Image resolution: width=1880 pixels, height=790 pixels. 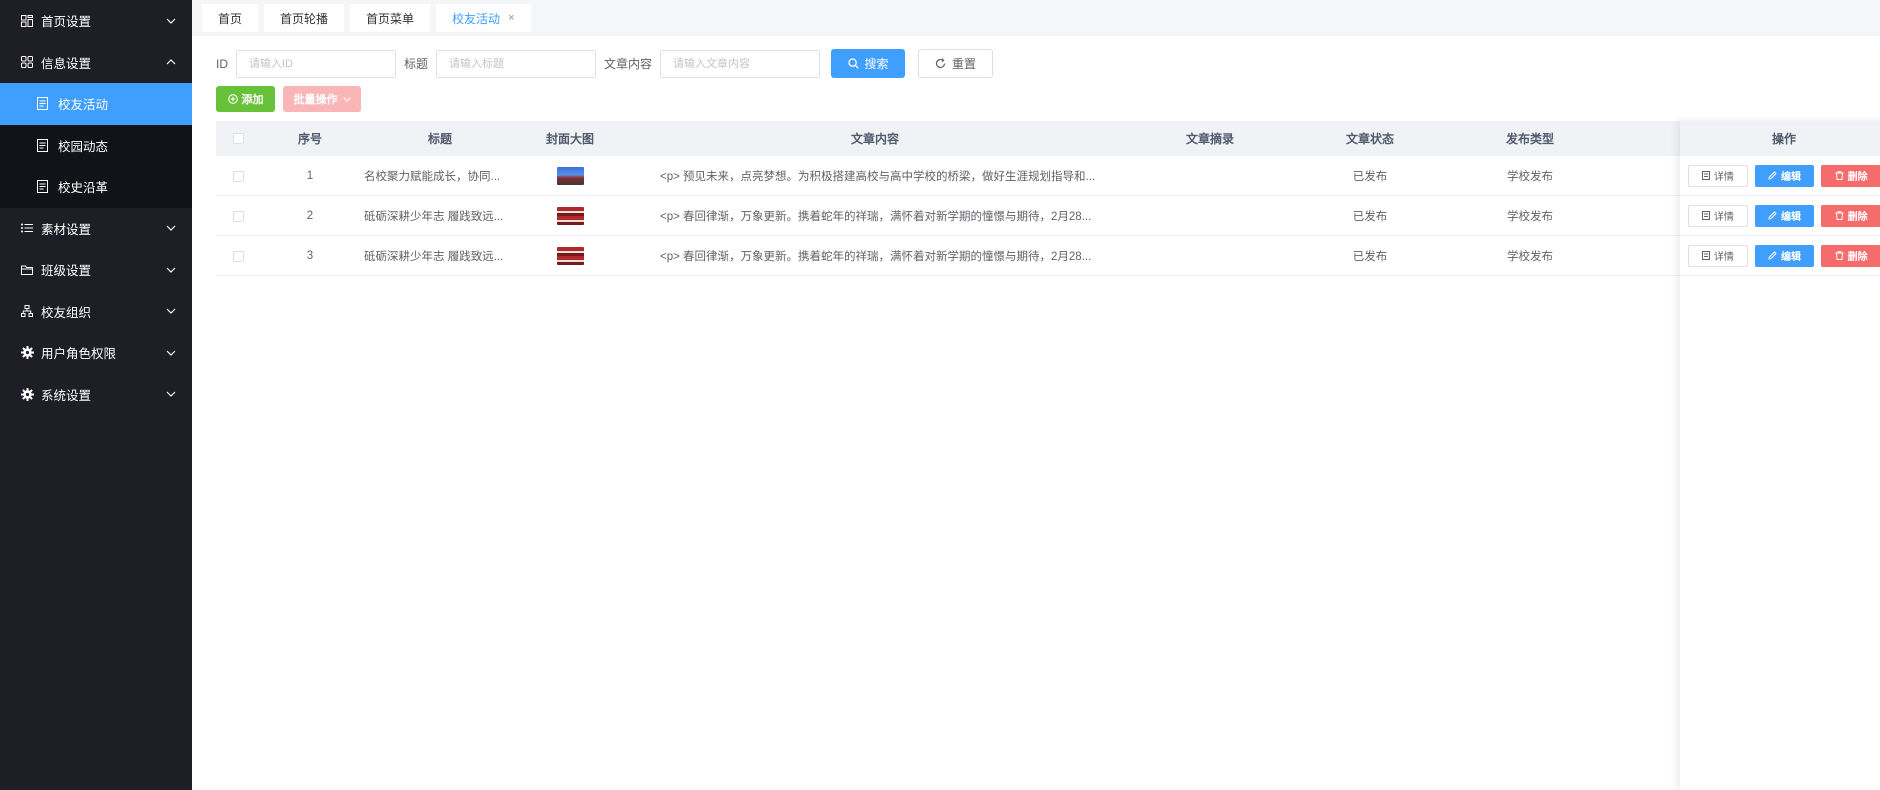 What do you see at coordinates (66, 395) in the screenshot?
I see `sidebar-item-label: 系统设置` at bounding box center [66, 395].